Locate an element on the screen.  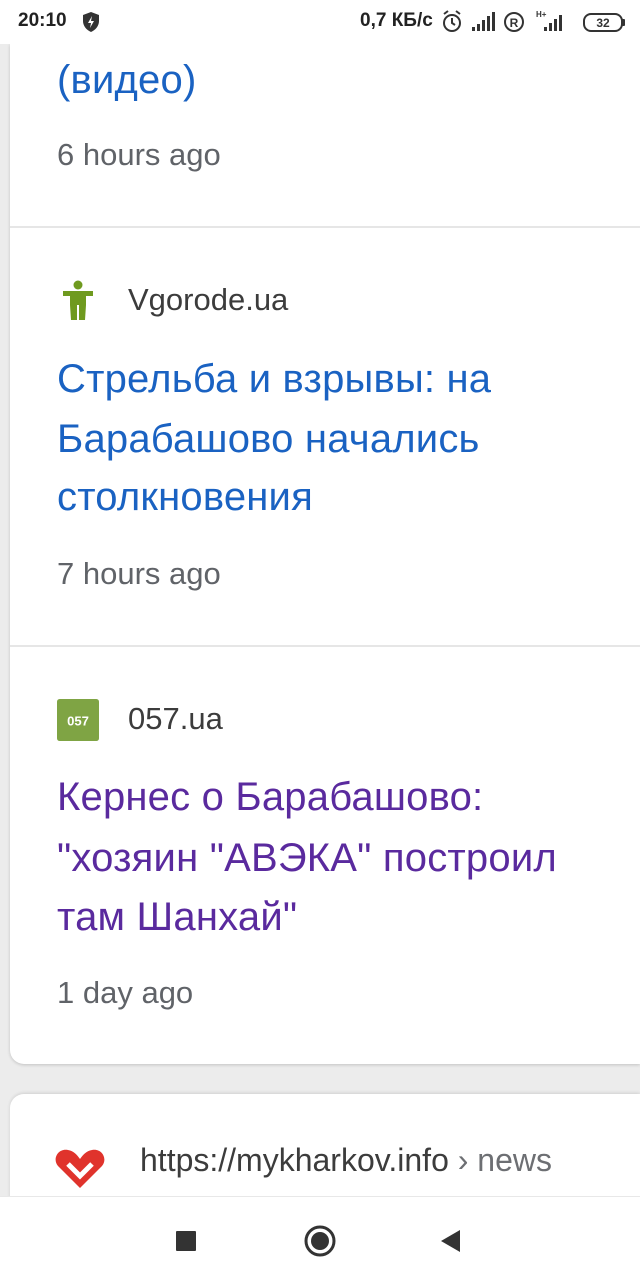
news-time: 1 day ago is located at coordinates (125, 992).